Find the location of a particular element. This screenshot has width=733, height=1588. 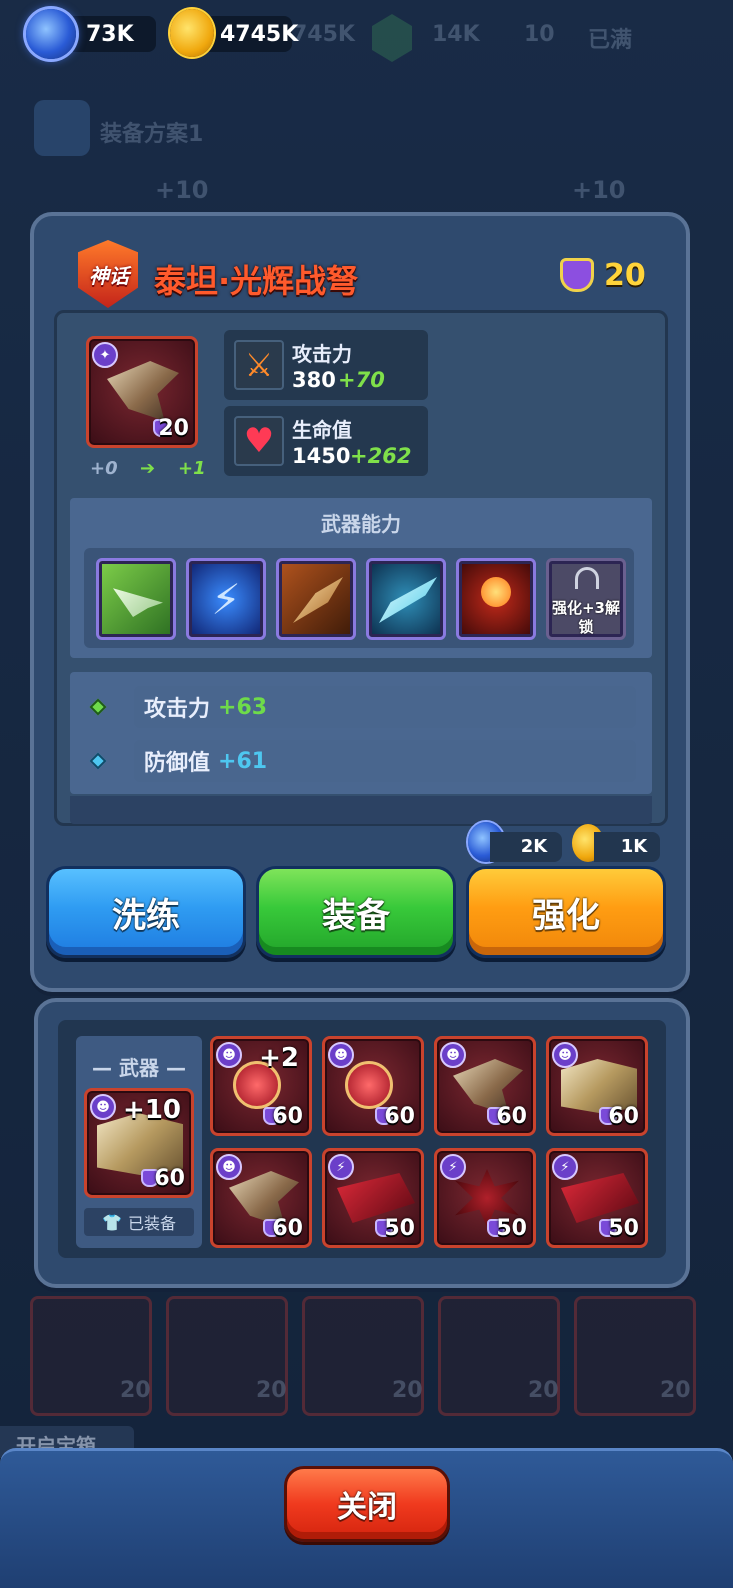

sub-stat-row: 防御值 +61 is located at coordinates (385, 761).